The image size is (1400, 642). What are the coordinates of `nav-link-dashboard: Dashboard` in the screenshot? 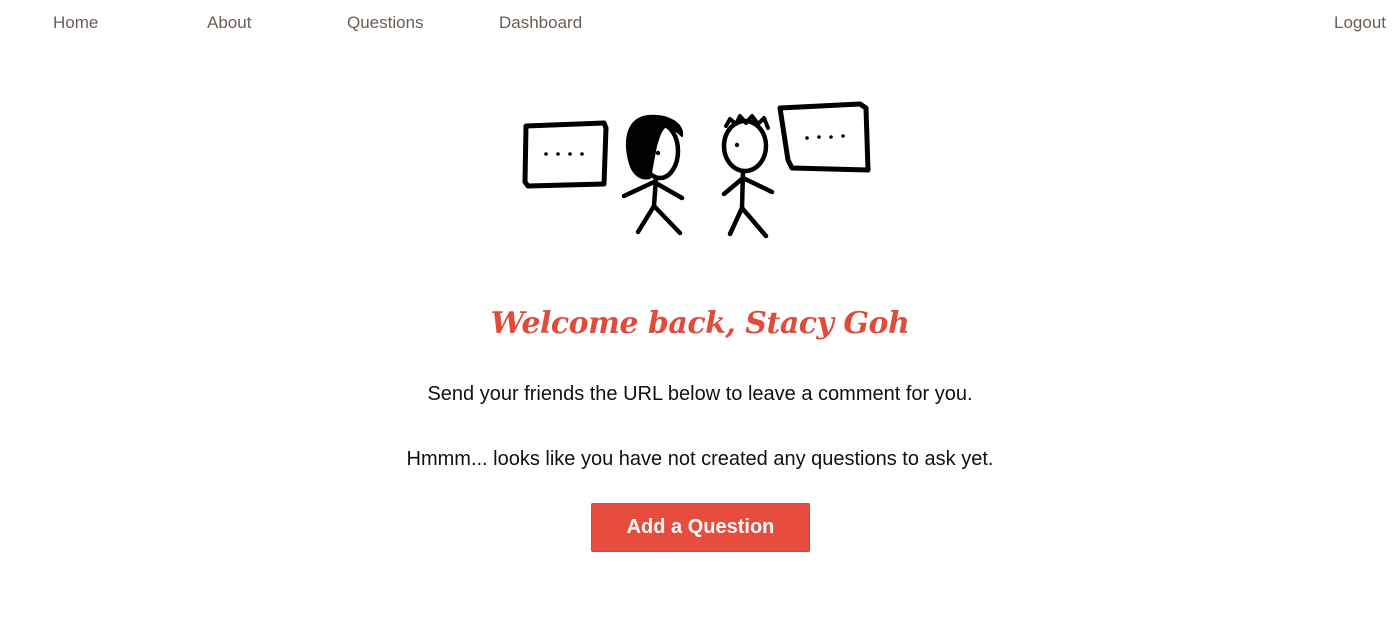 It's located at (540, 23).